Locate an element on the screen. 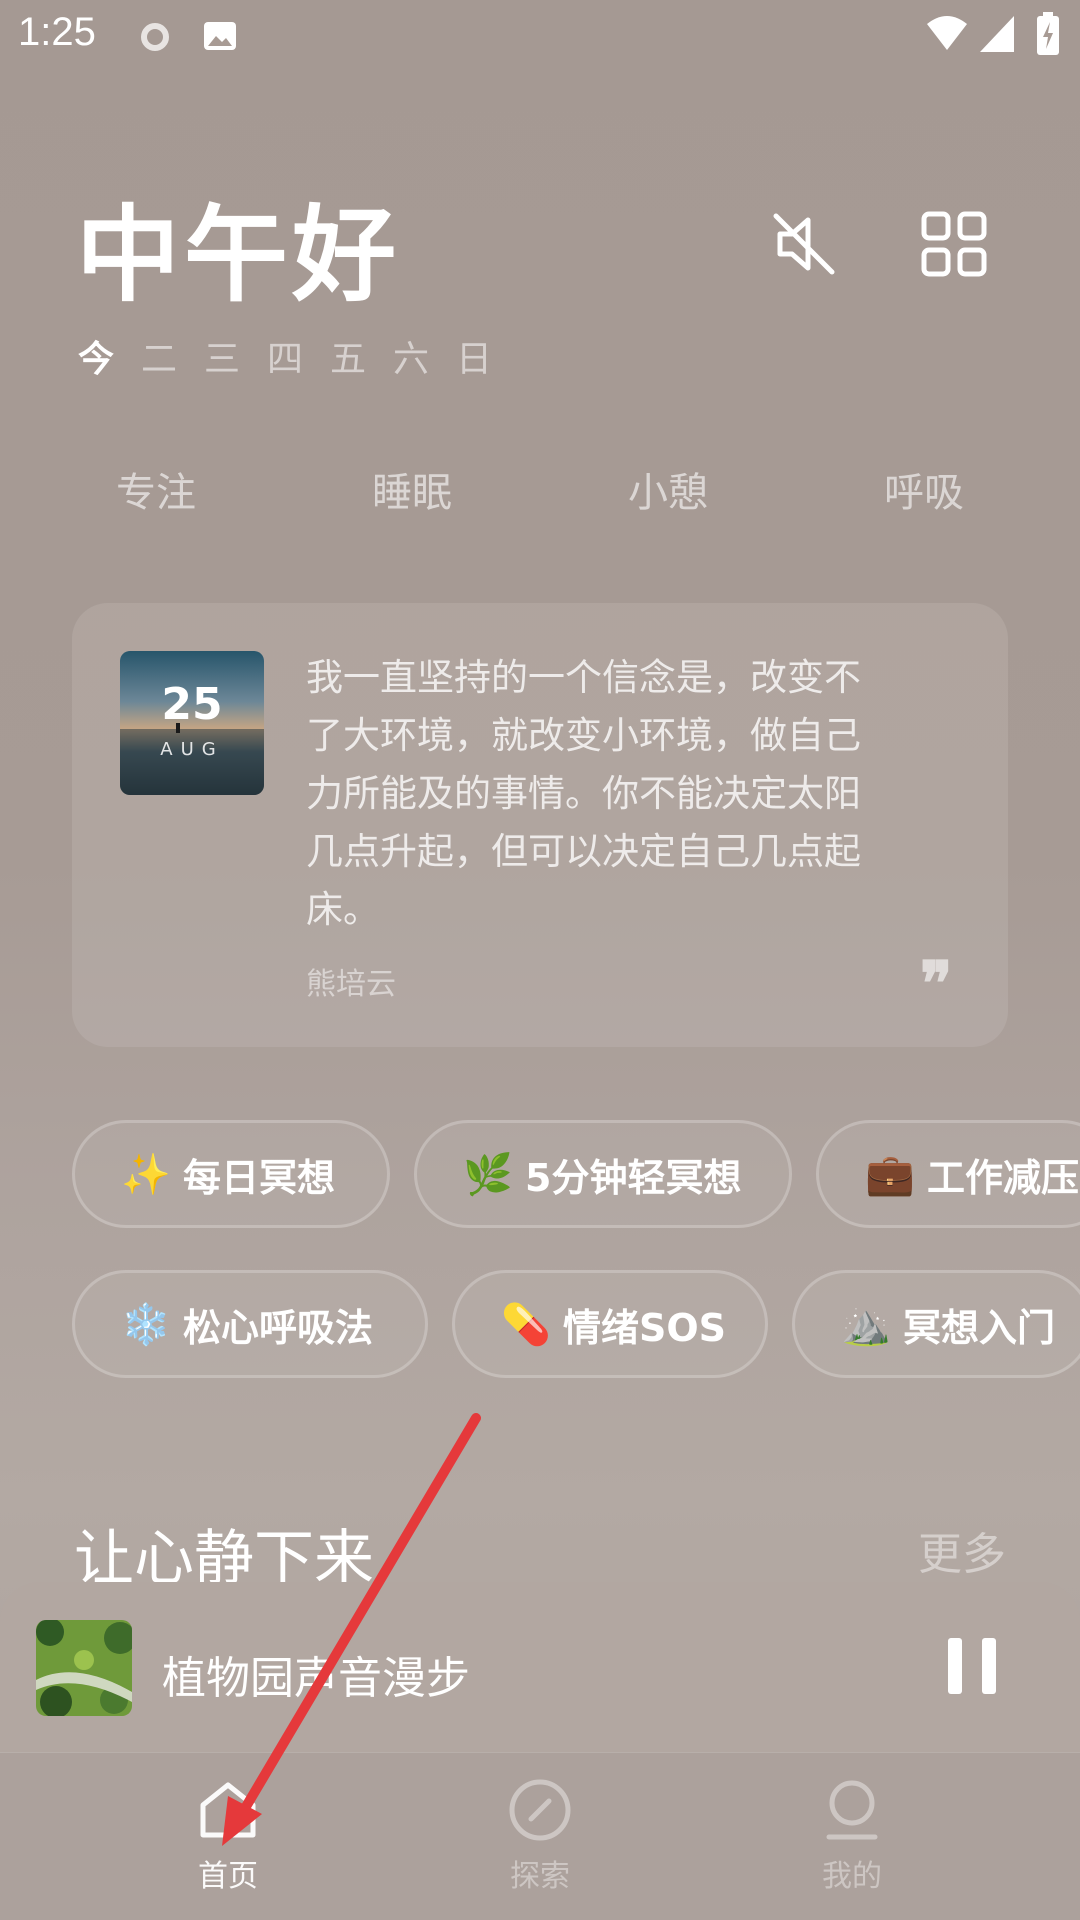  chip-5min-meditation: 🌿 5分钟轻冥想 is located at coordinates (603, 1174).